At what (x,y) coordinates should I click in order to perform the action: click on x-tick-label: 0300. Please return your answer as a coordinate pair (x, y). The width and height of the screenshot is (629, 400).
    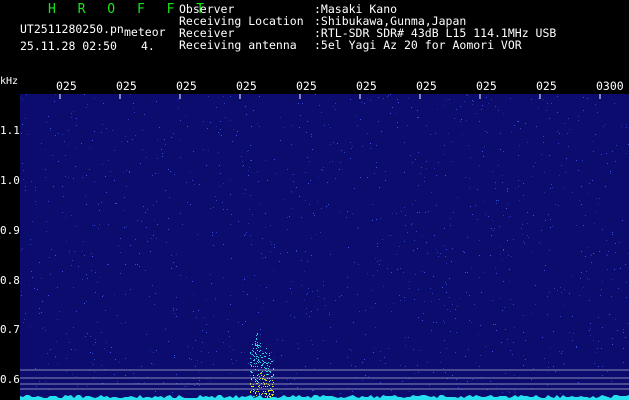
    Looking at the image, I should click on (610, 86).